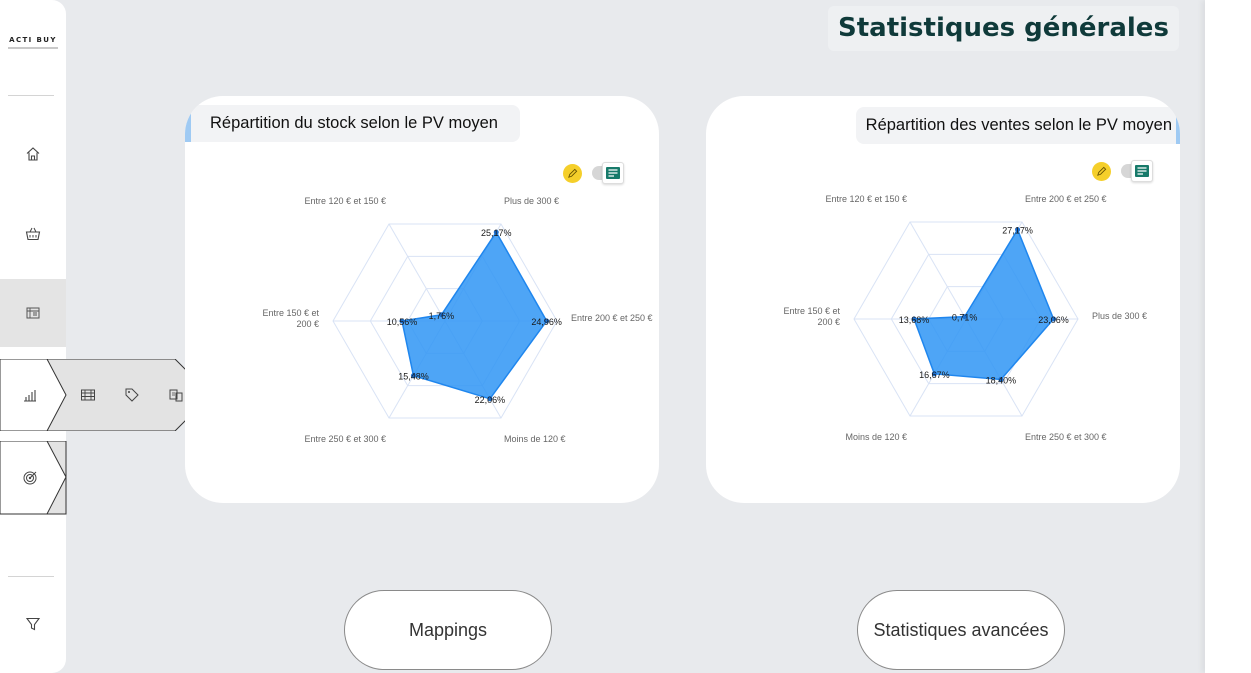 The height and width of the screenshot is (673, 1251). I want to click on sales-card-actions, so click(1122, 171).